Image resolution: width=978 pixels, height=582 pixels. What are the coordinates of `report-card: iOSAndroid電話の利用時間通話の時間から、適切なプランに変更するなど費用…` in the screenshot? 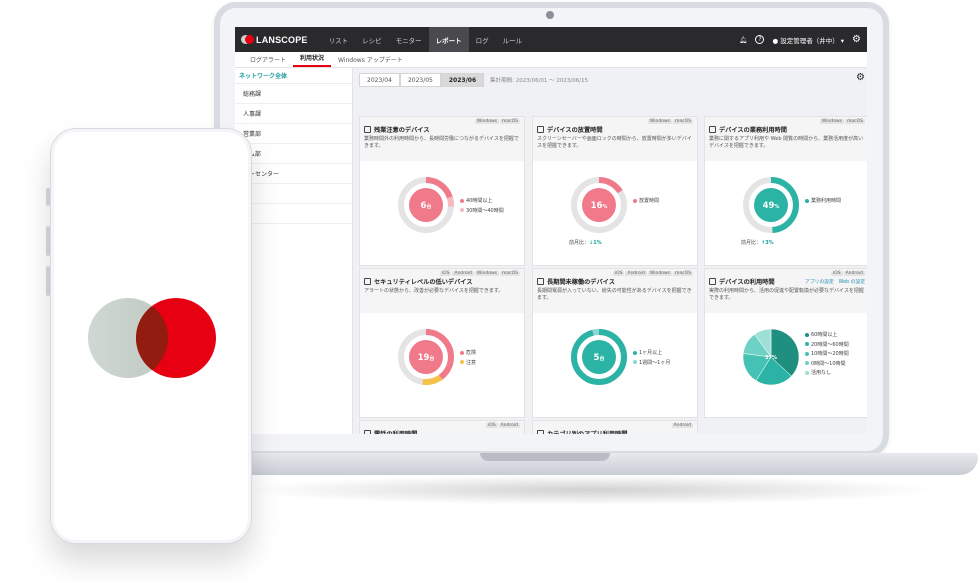 It's located at (442, 427).